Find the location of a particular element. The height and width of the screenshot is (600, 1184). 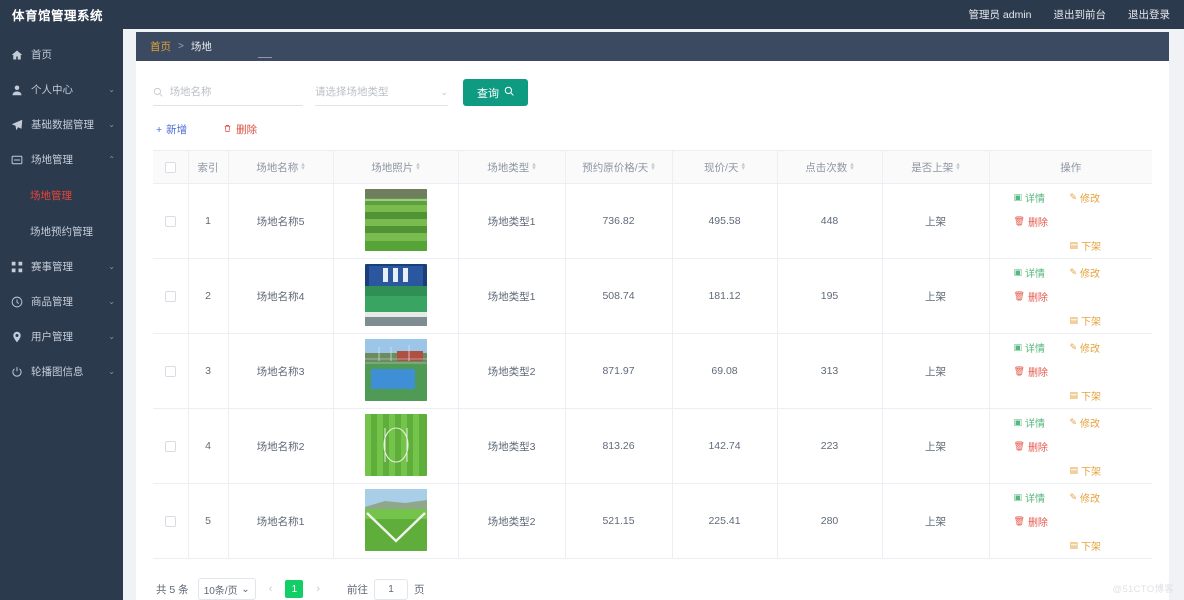

row-photo-cell is located at coordinates (396, 221).